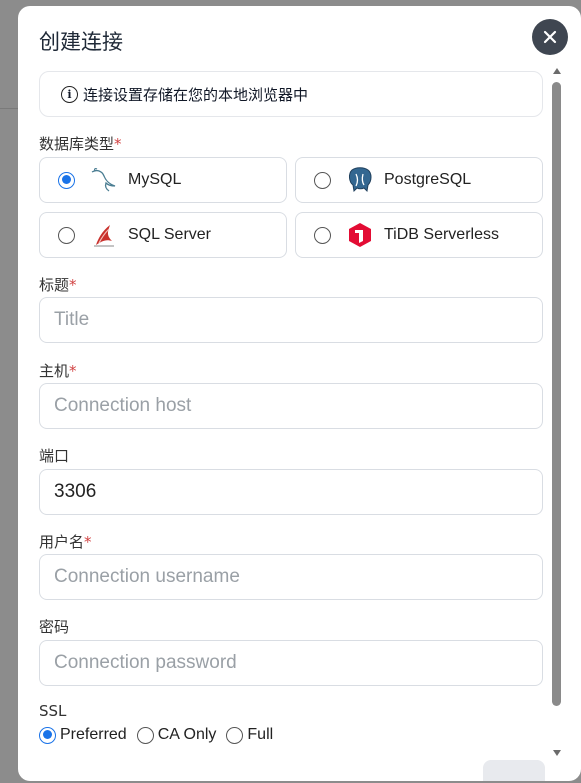  What do you see at coordinates (169, 234) in the screenshot?
I see `db-option-label: SQL Server` at bounding box center [169, 234].